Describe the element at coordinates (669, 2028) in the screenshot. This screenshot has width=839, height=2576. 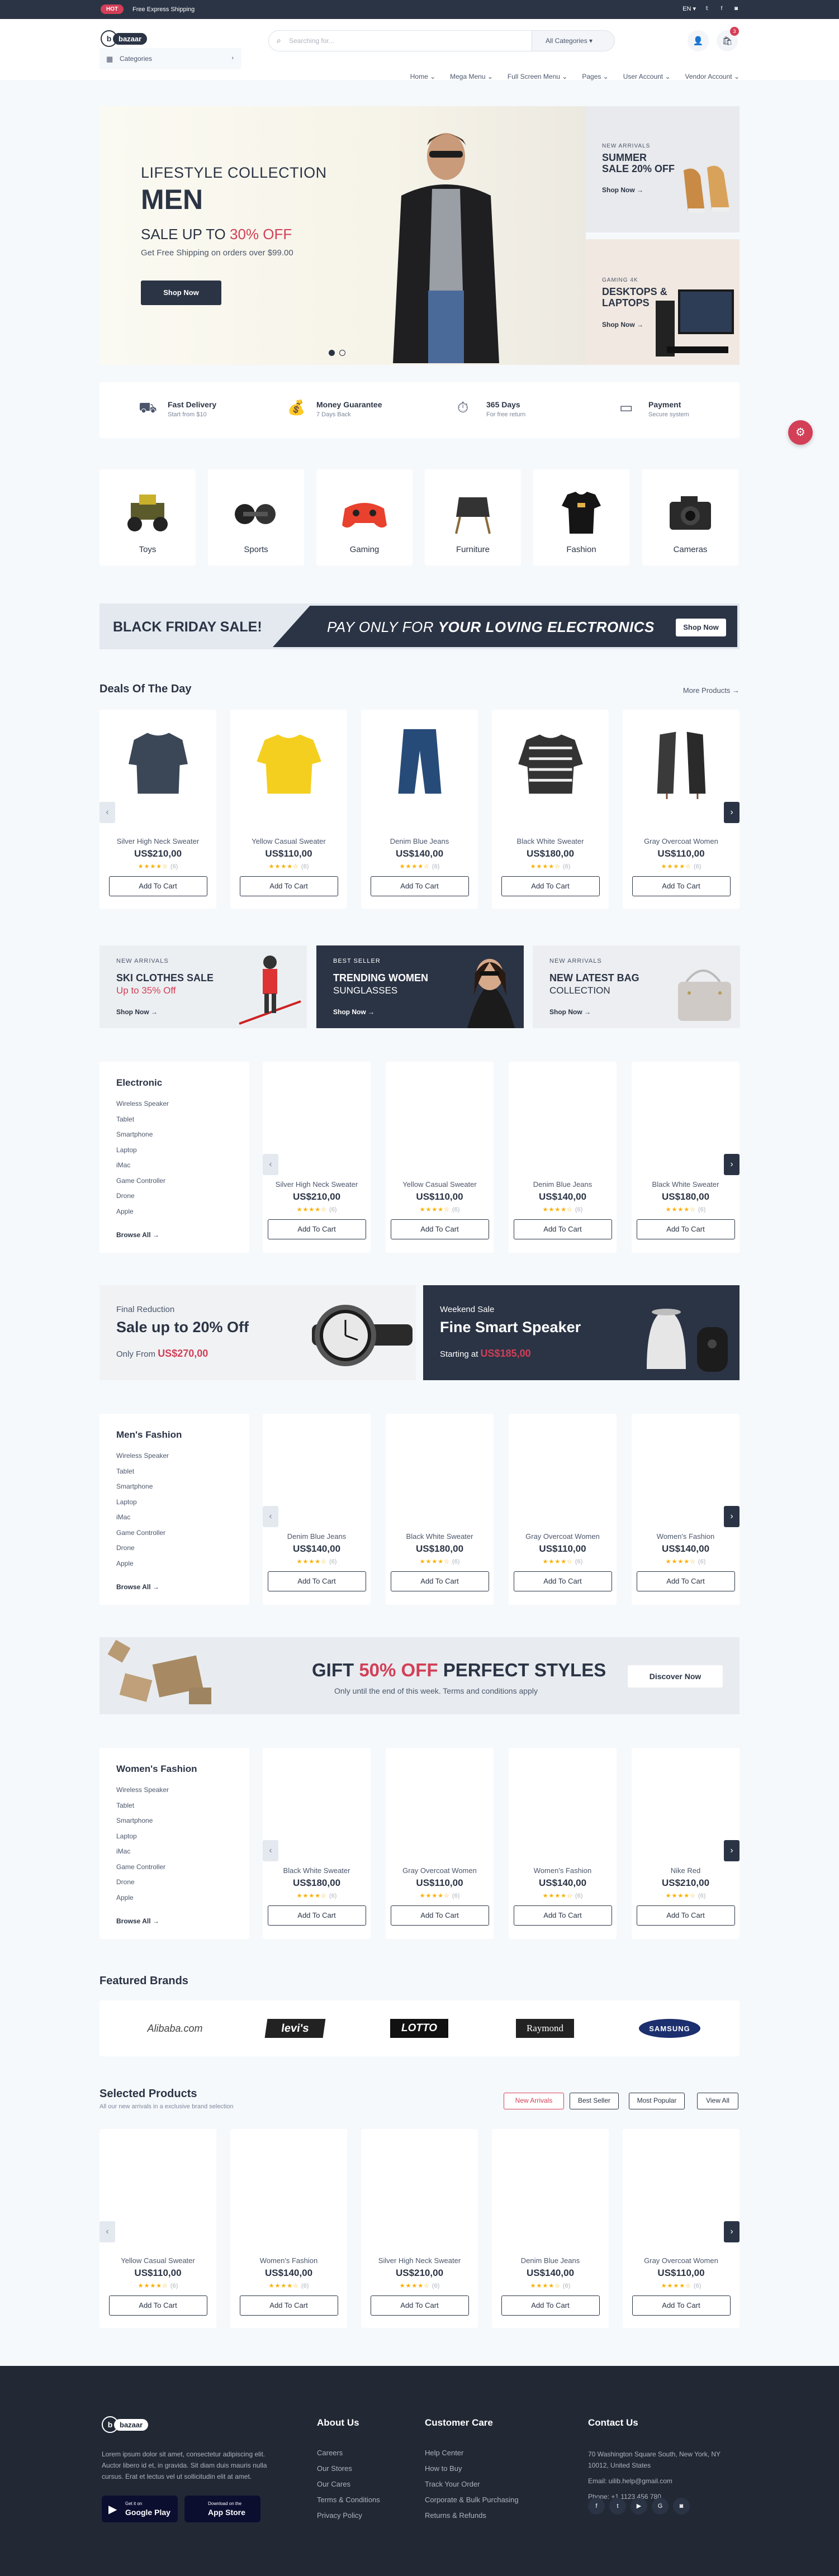
I see `brand-samsung: SAMSUNG` at that location.